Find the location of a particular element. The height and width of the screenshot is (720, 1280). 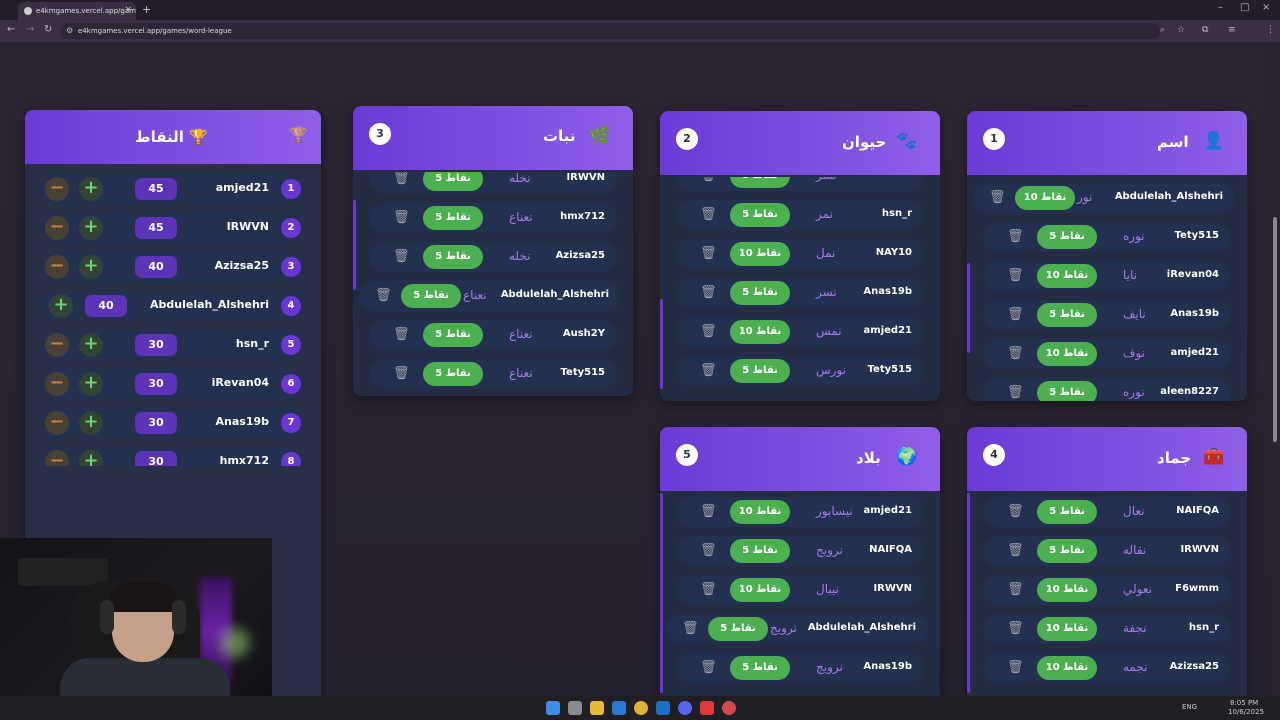

downloads-icon: ≡ is located at coordinates (1232, 30).